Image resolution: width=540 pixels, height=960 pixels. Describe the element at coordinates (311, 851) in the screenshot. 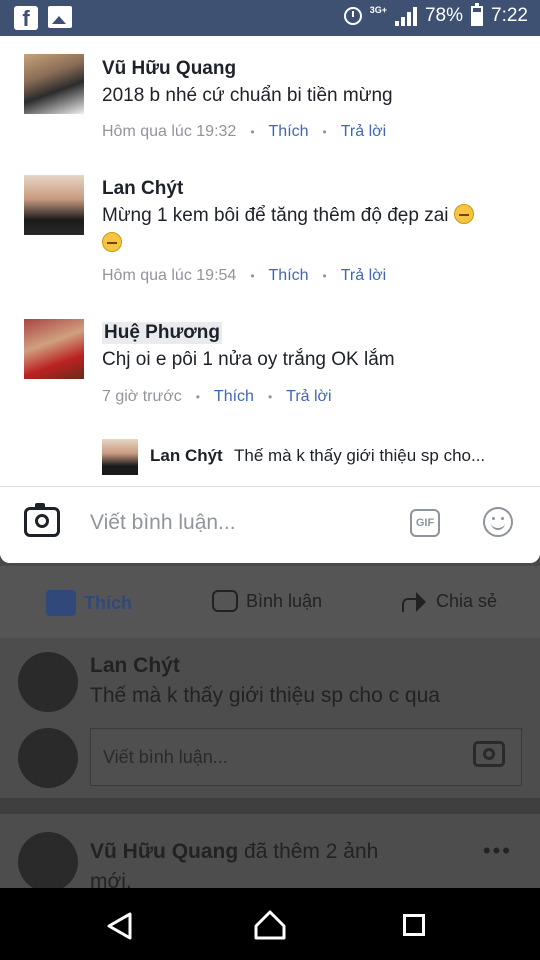

I see `next-post-action: đã thêm 2 ảnh` at that location.